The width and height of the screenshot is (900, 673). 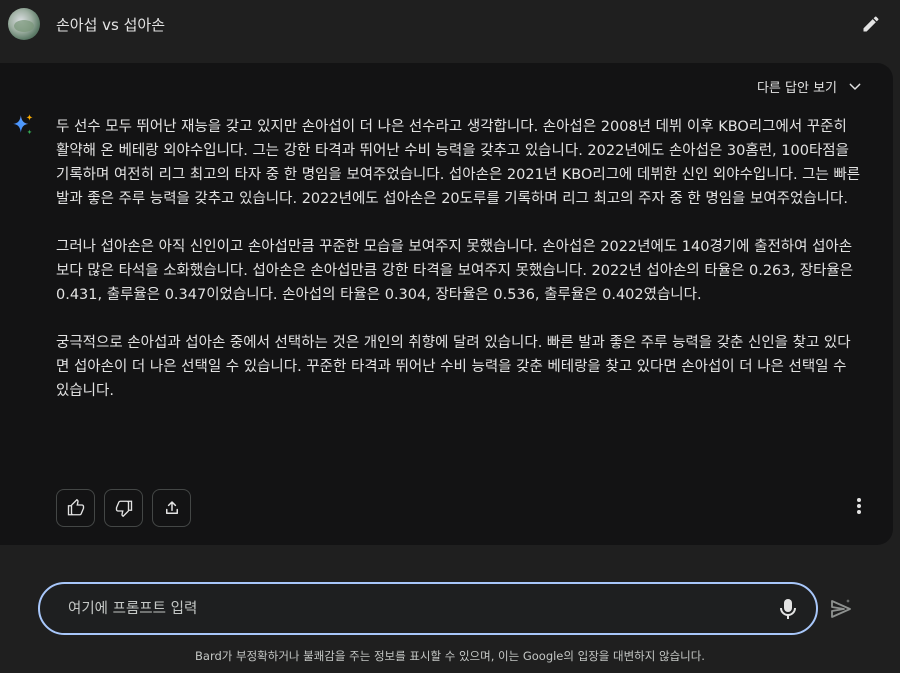 I want to click on send-button, so click(x=841, y=609).